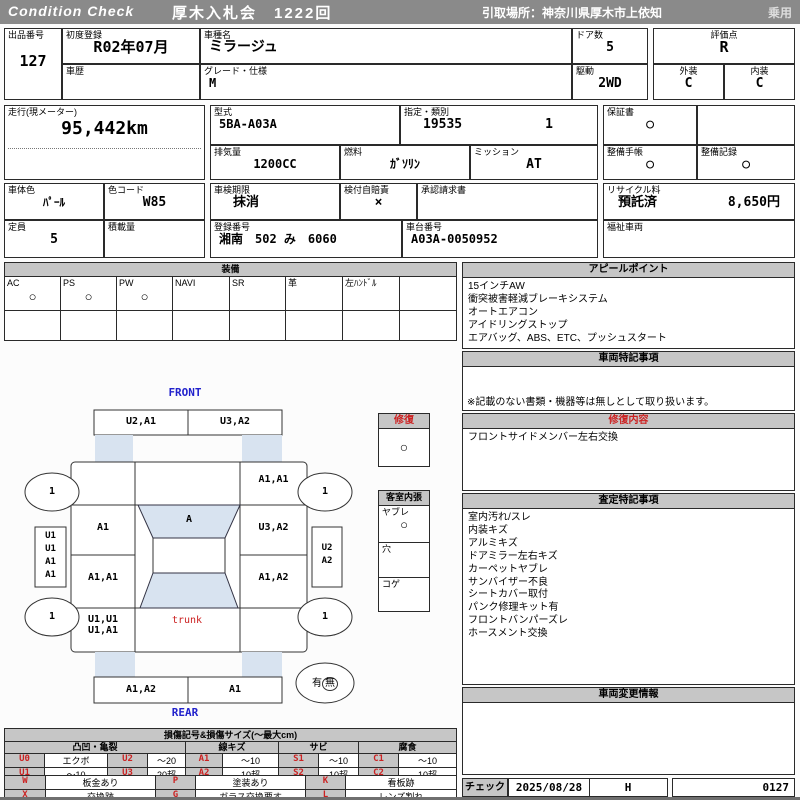  I want to click on vehicle-notes-footnote: ※記載のない書類・機器等は無しとして取り扱います。, so click(591, 402).